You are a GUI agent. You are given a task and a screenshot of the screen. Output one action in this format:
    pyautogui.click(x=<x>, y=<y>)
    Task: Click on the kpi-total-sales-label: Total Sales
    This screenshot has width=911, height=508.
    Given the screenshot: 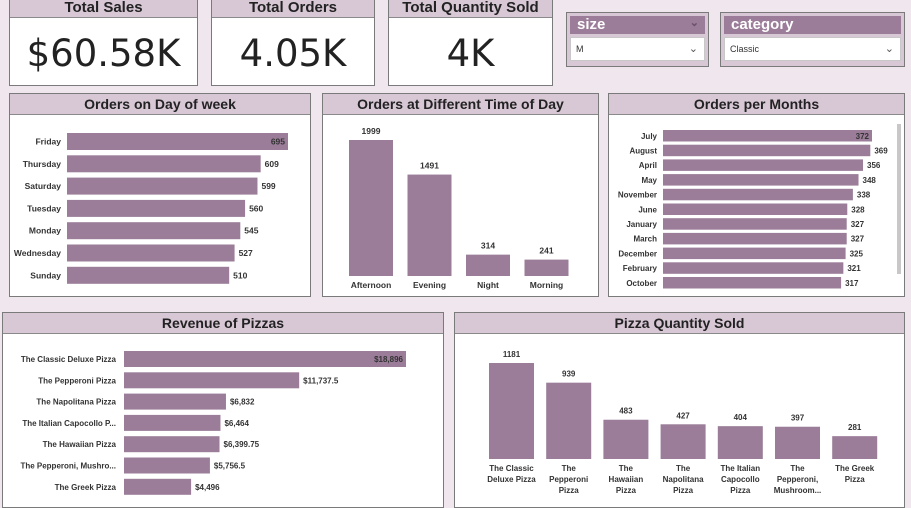 What is the action you would take?
    pyautogui.click(x=103, y=9)
    